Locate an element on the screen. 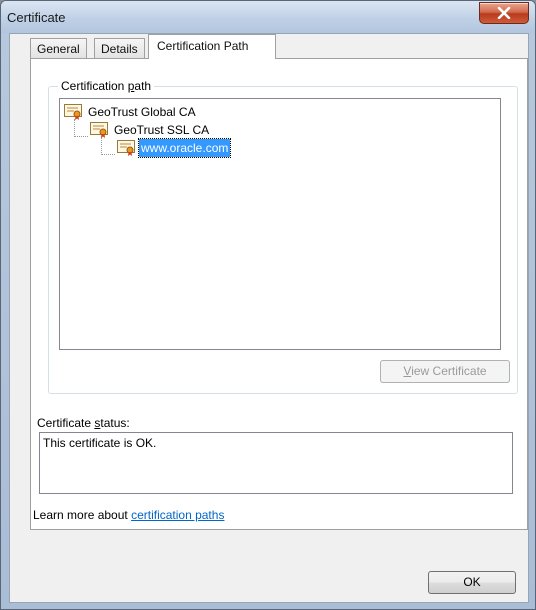 This screenshot has width=536, height=610. certificate-status-text: This certificate is OK. is located at coordinates (100, 443).